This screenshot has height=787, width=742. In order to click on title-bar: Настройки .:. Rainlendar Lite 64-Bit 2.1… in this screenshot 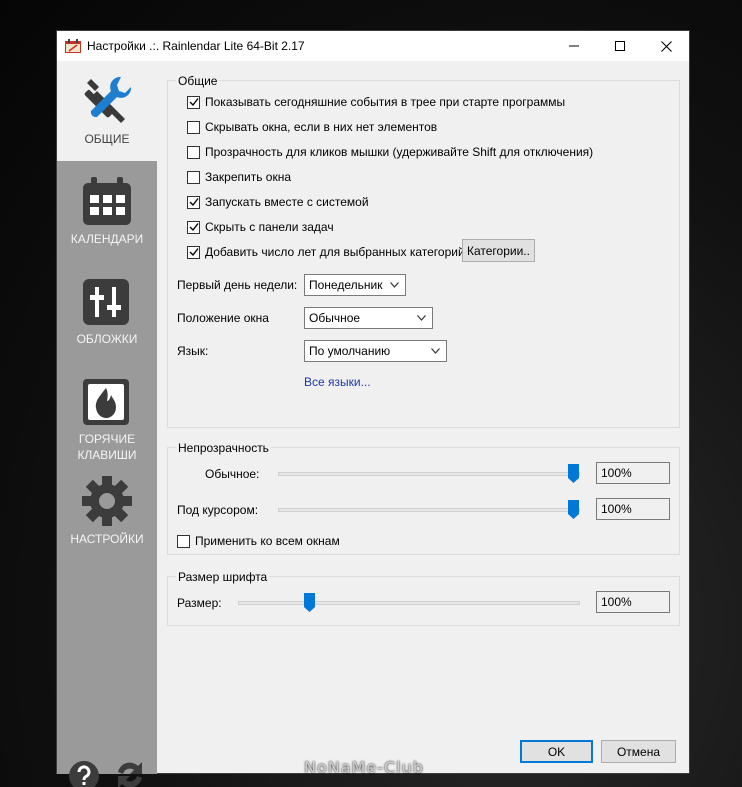, I will do `click(373, 46)`.